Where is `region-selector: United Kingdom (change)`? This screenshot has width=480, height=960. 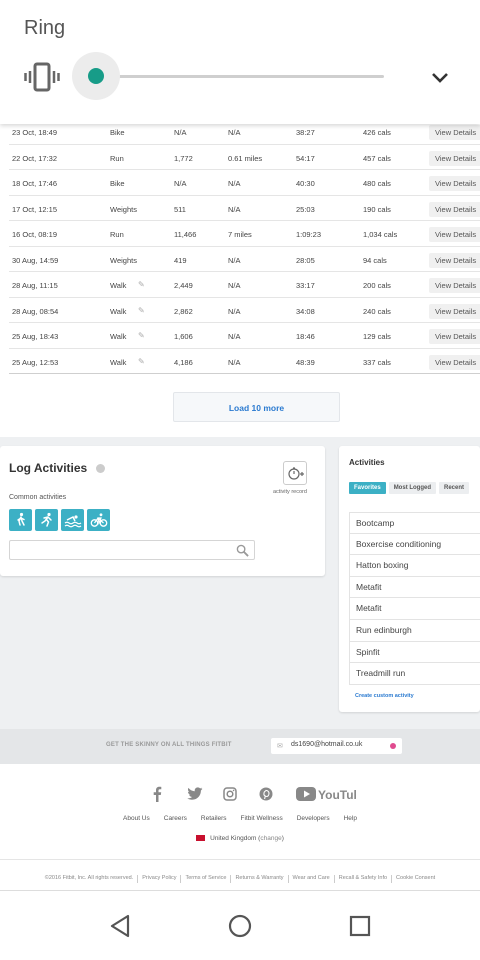
region-selector: United Kingdom (change) is located at coordinates (240, 838).